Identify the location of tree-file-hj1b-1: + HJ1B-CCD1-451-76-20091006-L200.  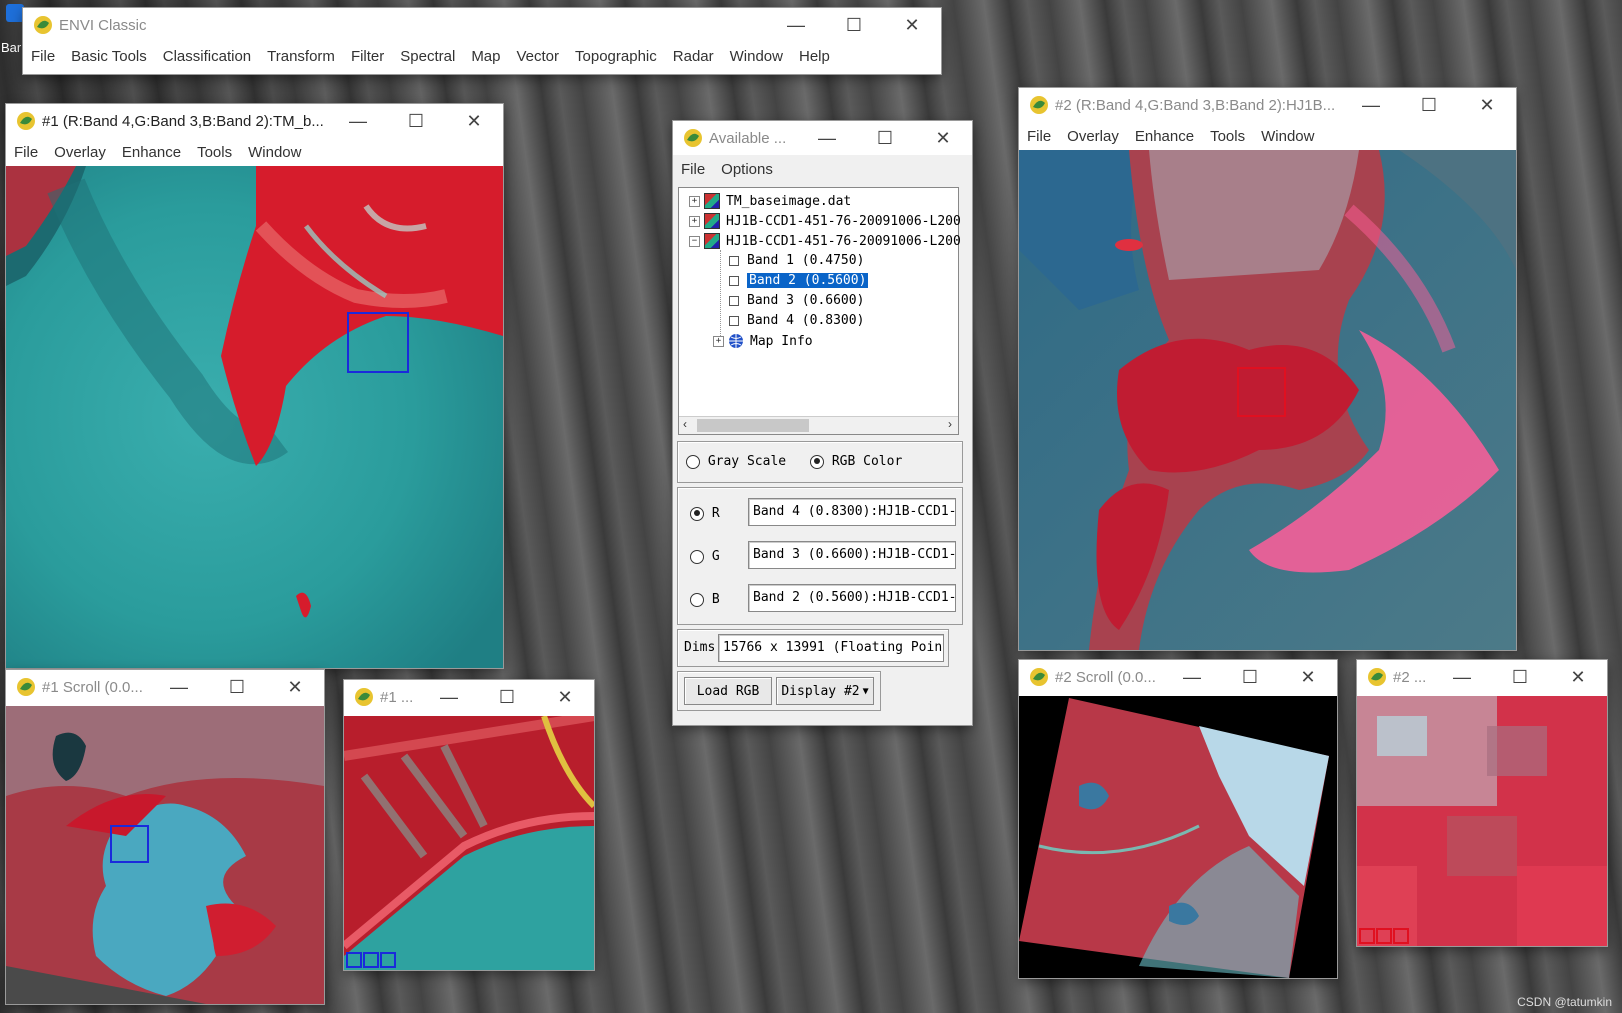
(825, 221).